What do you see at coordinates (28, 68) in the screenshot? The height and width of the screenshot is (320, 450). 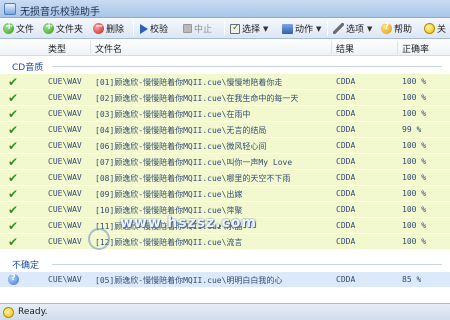 I see `group-label: CD音质` at bounding box center [28, 68].